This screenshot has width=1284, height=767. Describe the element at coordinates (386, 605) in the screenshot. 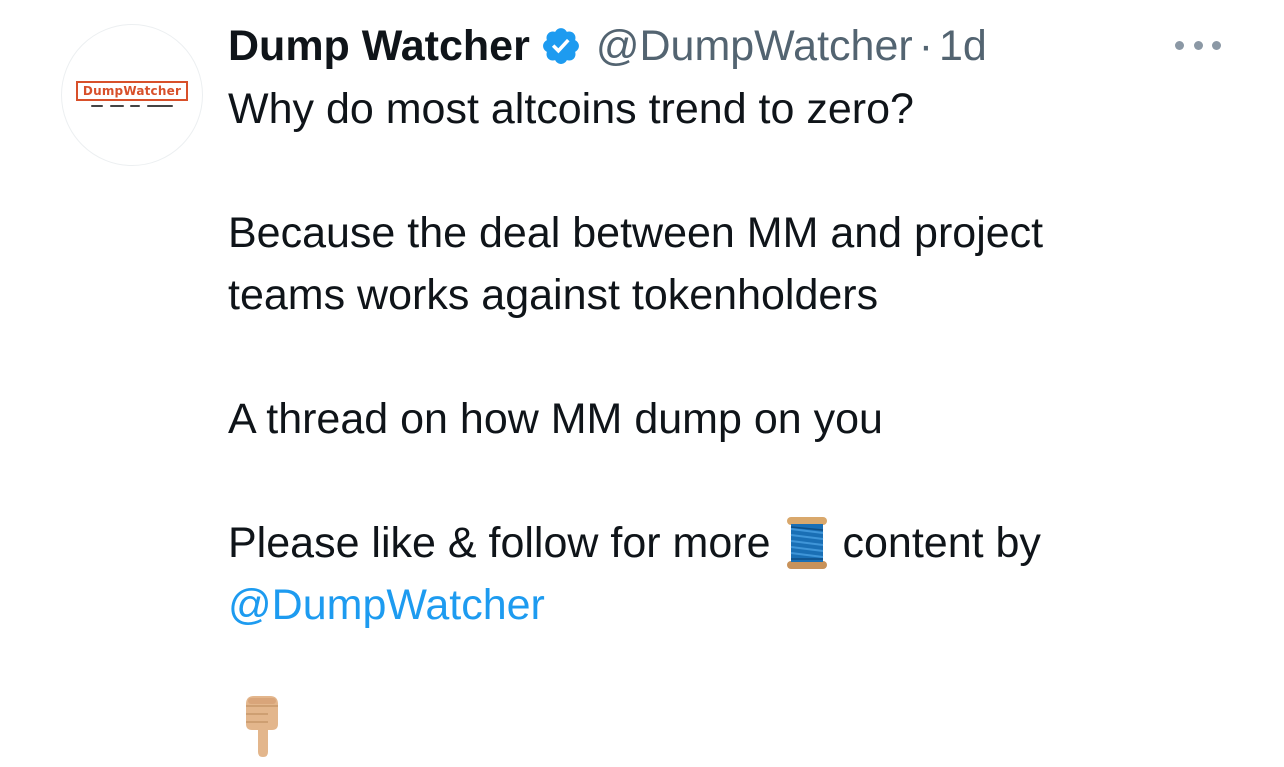

I see `mention-link: @DumpWatcher` at that location.